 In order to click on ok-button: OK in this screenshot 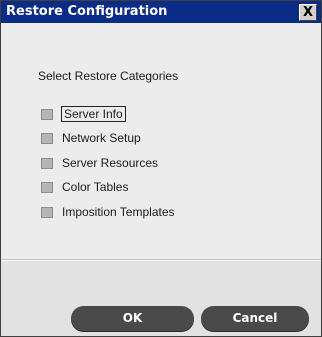, I will do `click(132, 318)`.